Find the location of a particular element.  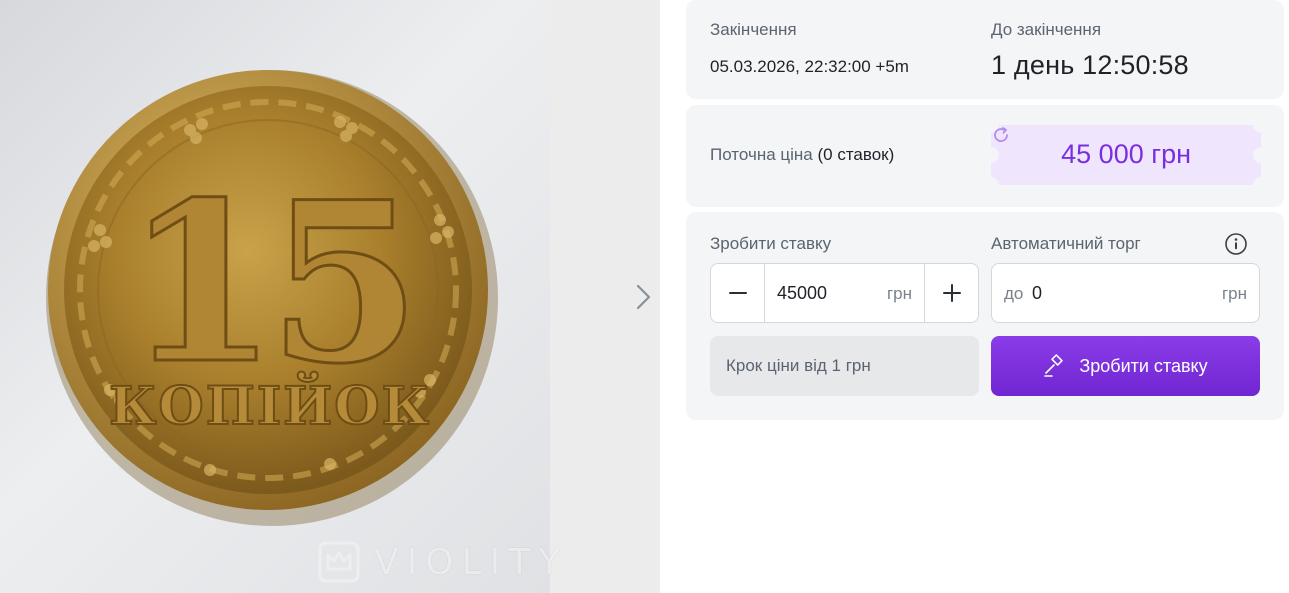

current-price-card: Поточна ціна (0 ставок) 45 000 грн is located at coordinates (985, 156).